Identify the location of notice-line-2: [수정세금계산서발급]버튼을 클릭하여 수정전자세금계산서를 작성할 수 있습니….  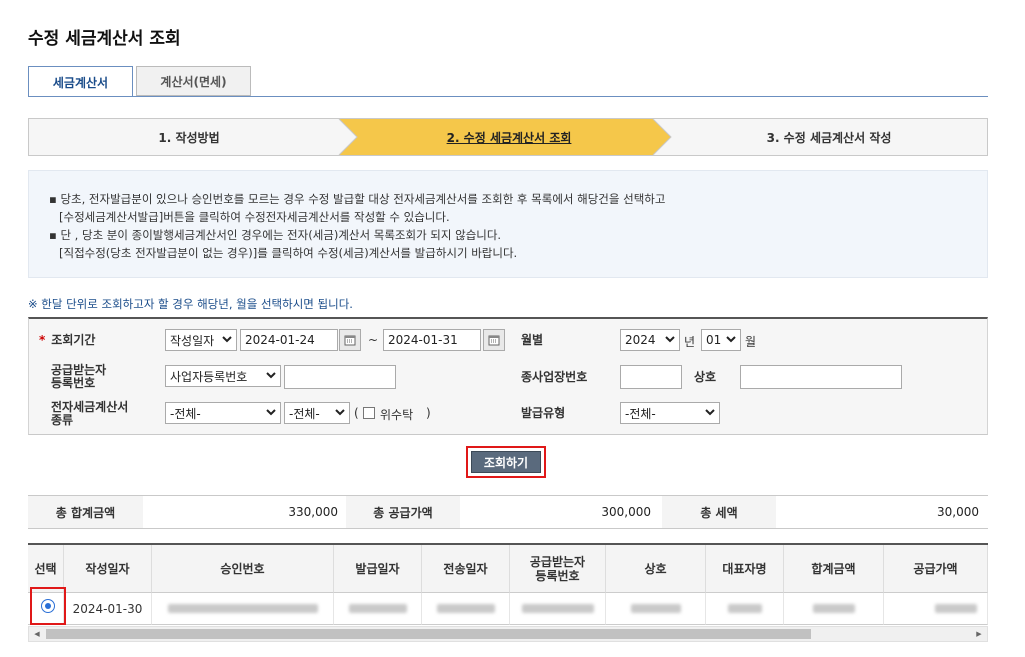
(254, 217).